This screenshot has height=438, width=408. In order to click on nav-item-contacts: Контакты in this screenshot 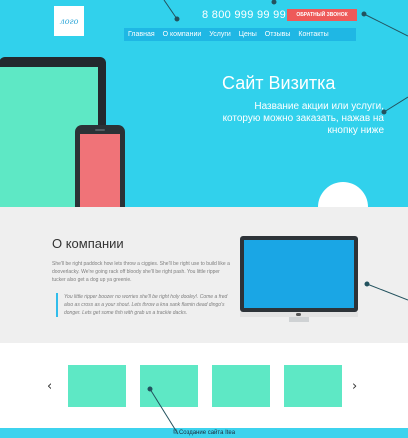, I will do `click(313, 34)`.